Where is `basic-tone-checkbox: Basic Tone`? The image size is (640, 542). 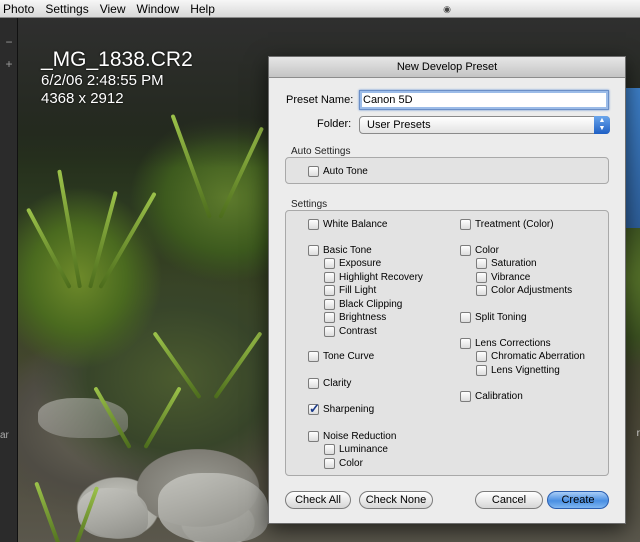
basic-tone-checkbox: Basic Tone is located at coordinates (340, 250).